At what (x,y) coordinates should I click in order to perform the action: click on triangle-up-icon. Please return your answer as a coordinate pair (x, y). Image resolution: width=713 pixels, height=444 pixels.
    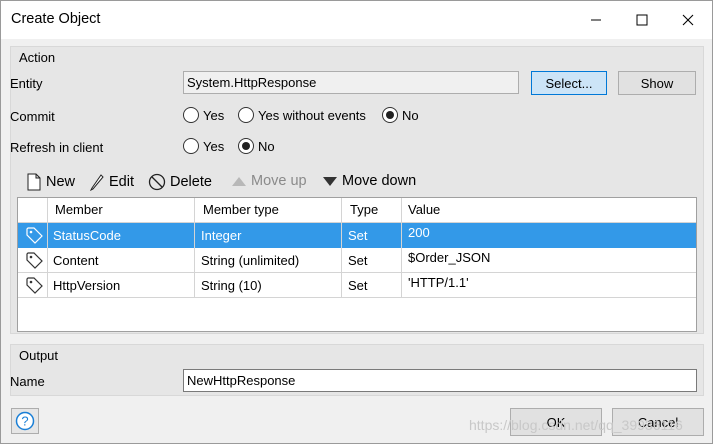
    Looking at the image, I should click on (239, 181).